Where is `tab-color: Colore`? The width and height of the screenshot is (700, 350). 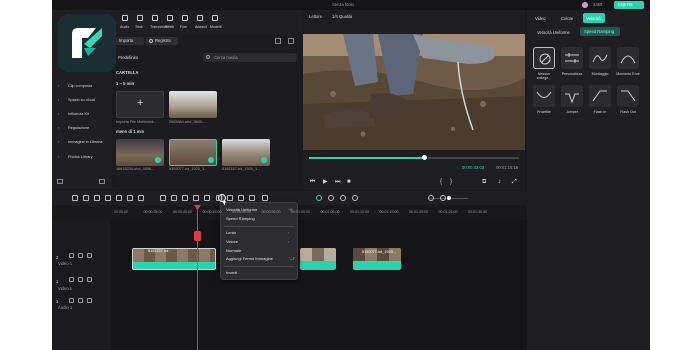 tab-color: Colore is located at coordinates (567, 18).